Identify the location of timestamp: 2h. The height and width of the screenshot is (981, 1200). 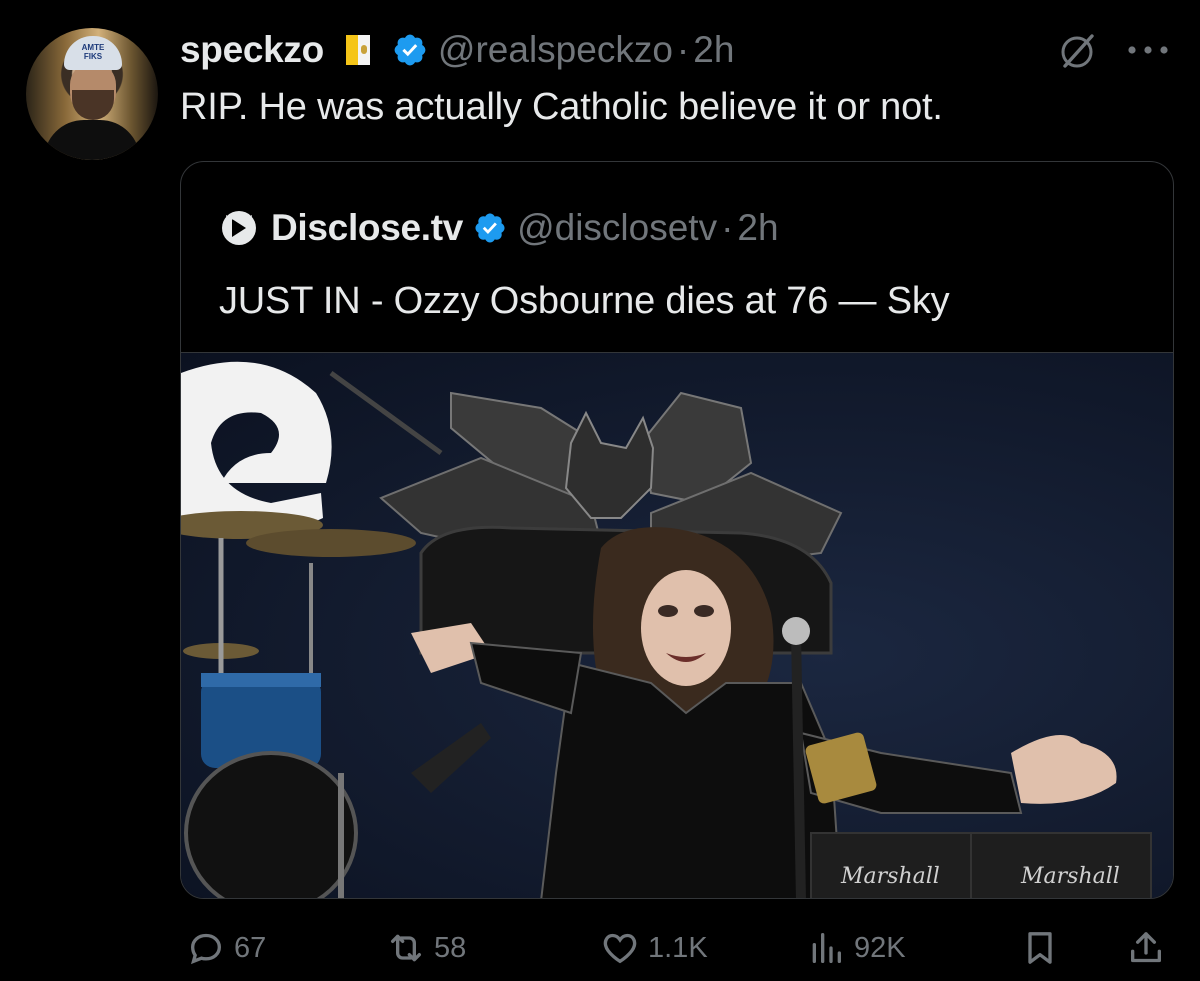
(713, 50).